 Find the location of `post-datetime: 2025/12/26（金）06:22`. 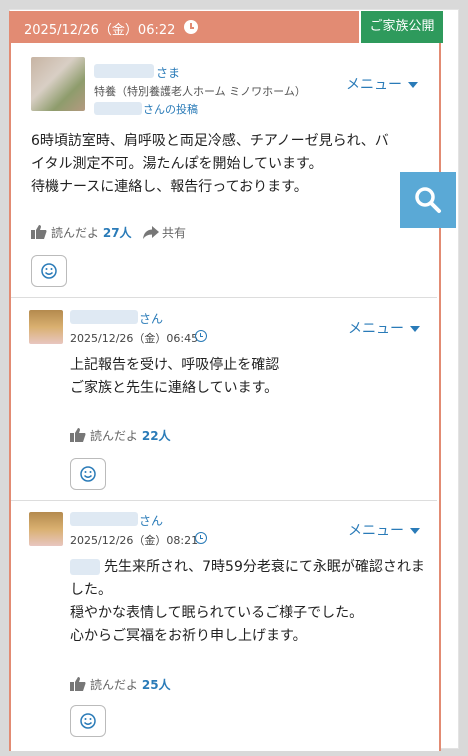

post-datetime: 2025/12/26（金）06:22 is located at coordinates (100, 30).